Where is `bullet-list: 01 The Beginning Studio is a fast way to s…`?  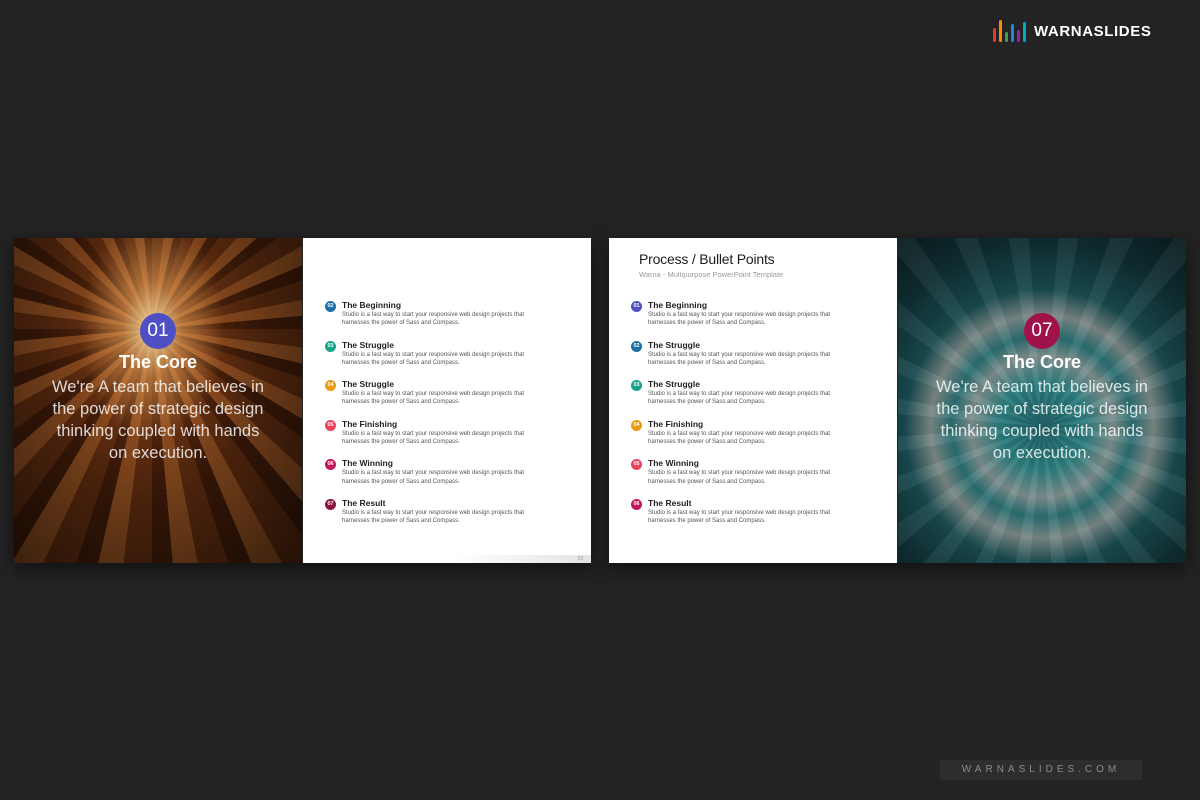 bullet-list: 01 The Beginning Studio is a fast way to s… is located at coordinates (739, 419).